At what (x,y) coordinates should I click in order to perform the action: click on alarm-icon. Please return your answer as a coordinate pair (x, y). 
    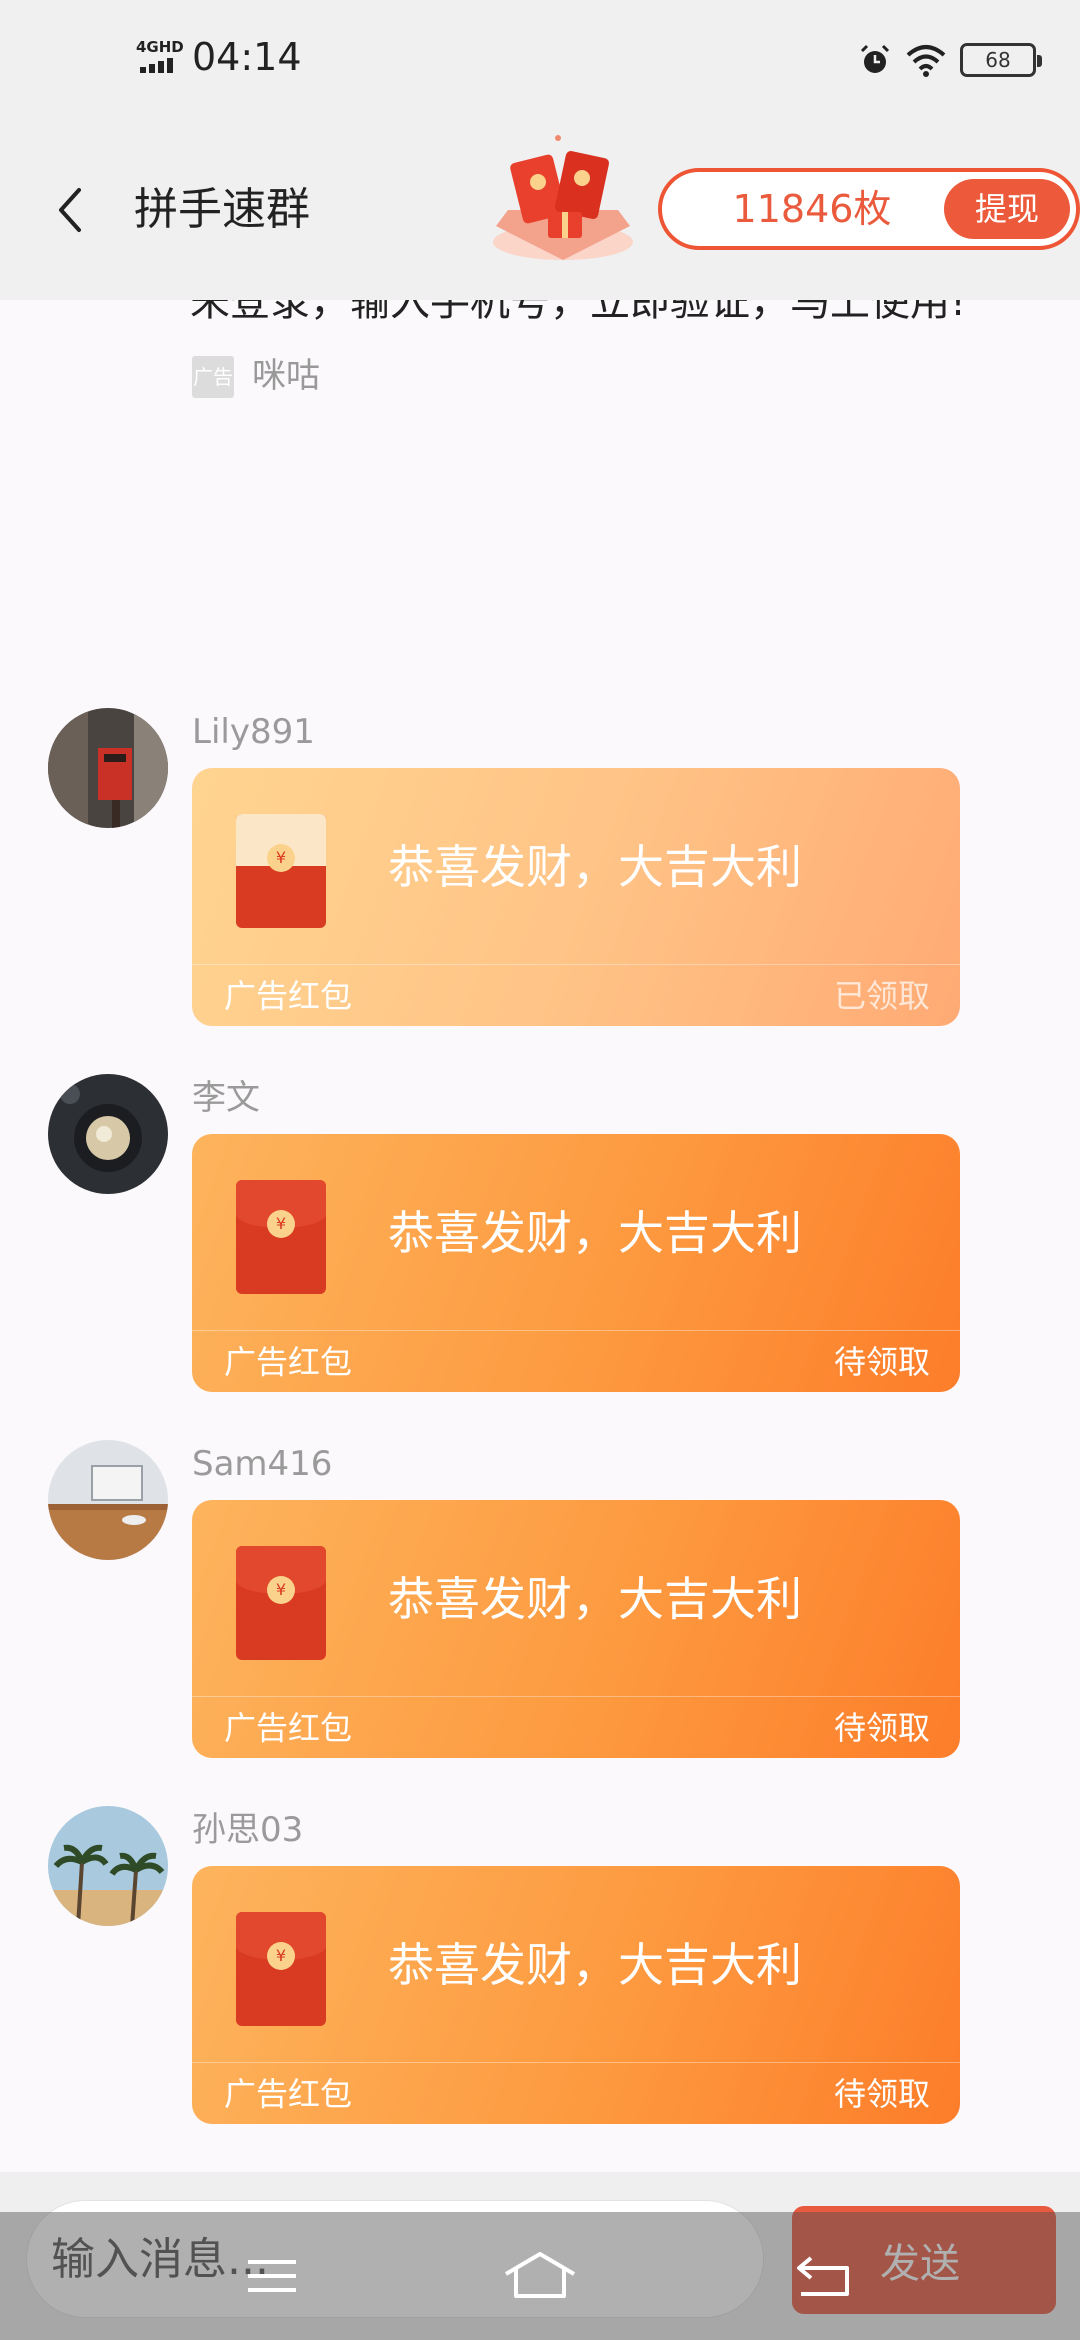
    Looking at the image, I should click on (875, 58).